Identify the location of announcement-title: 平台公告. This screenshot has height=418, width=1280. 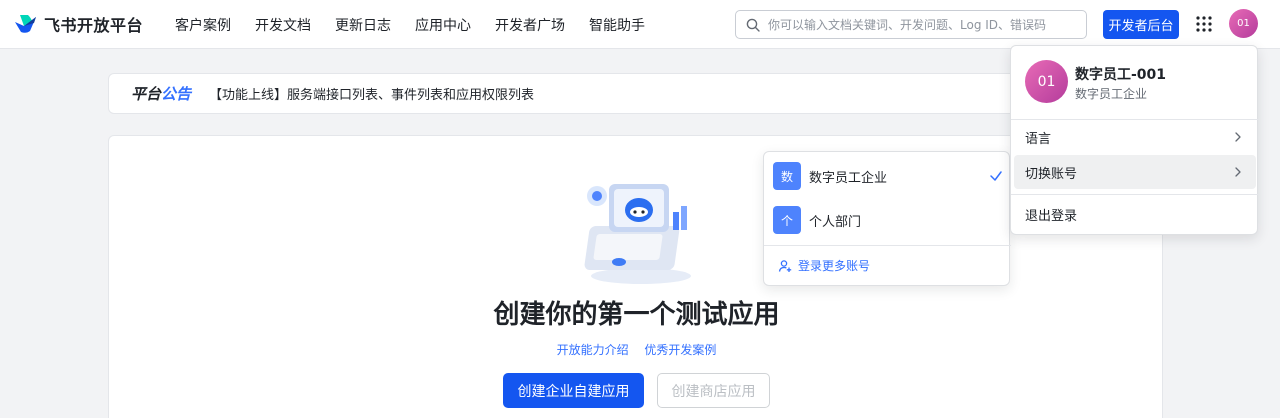
(161, 93).